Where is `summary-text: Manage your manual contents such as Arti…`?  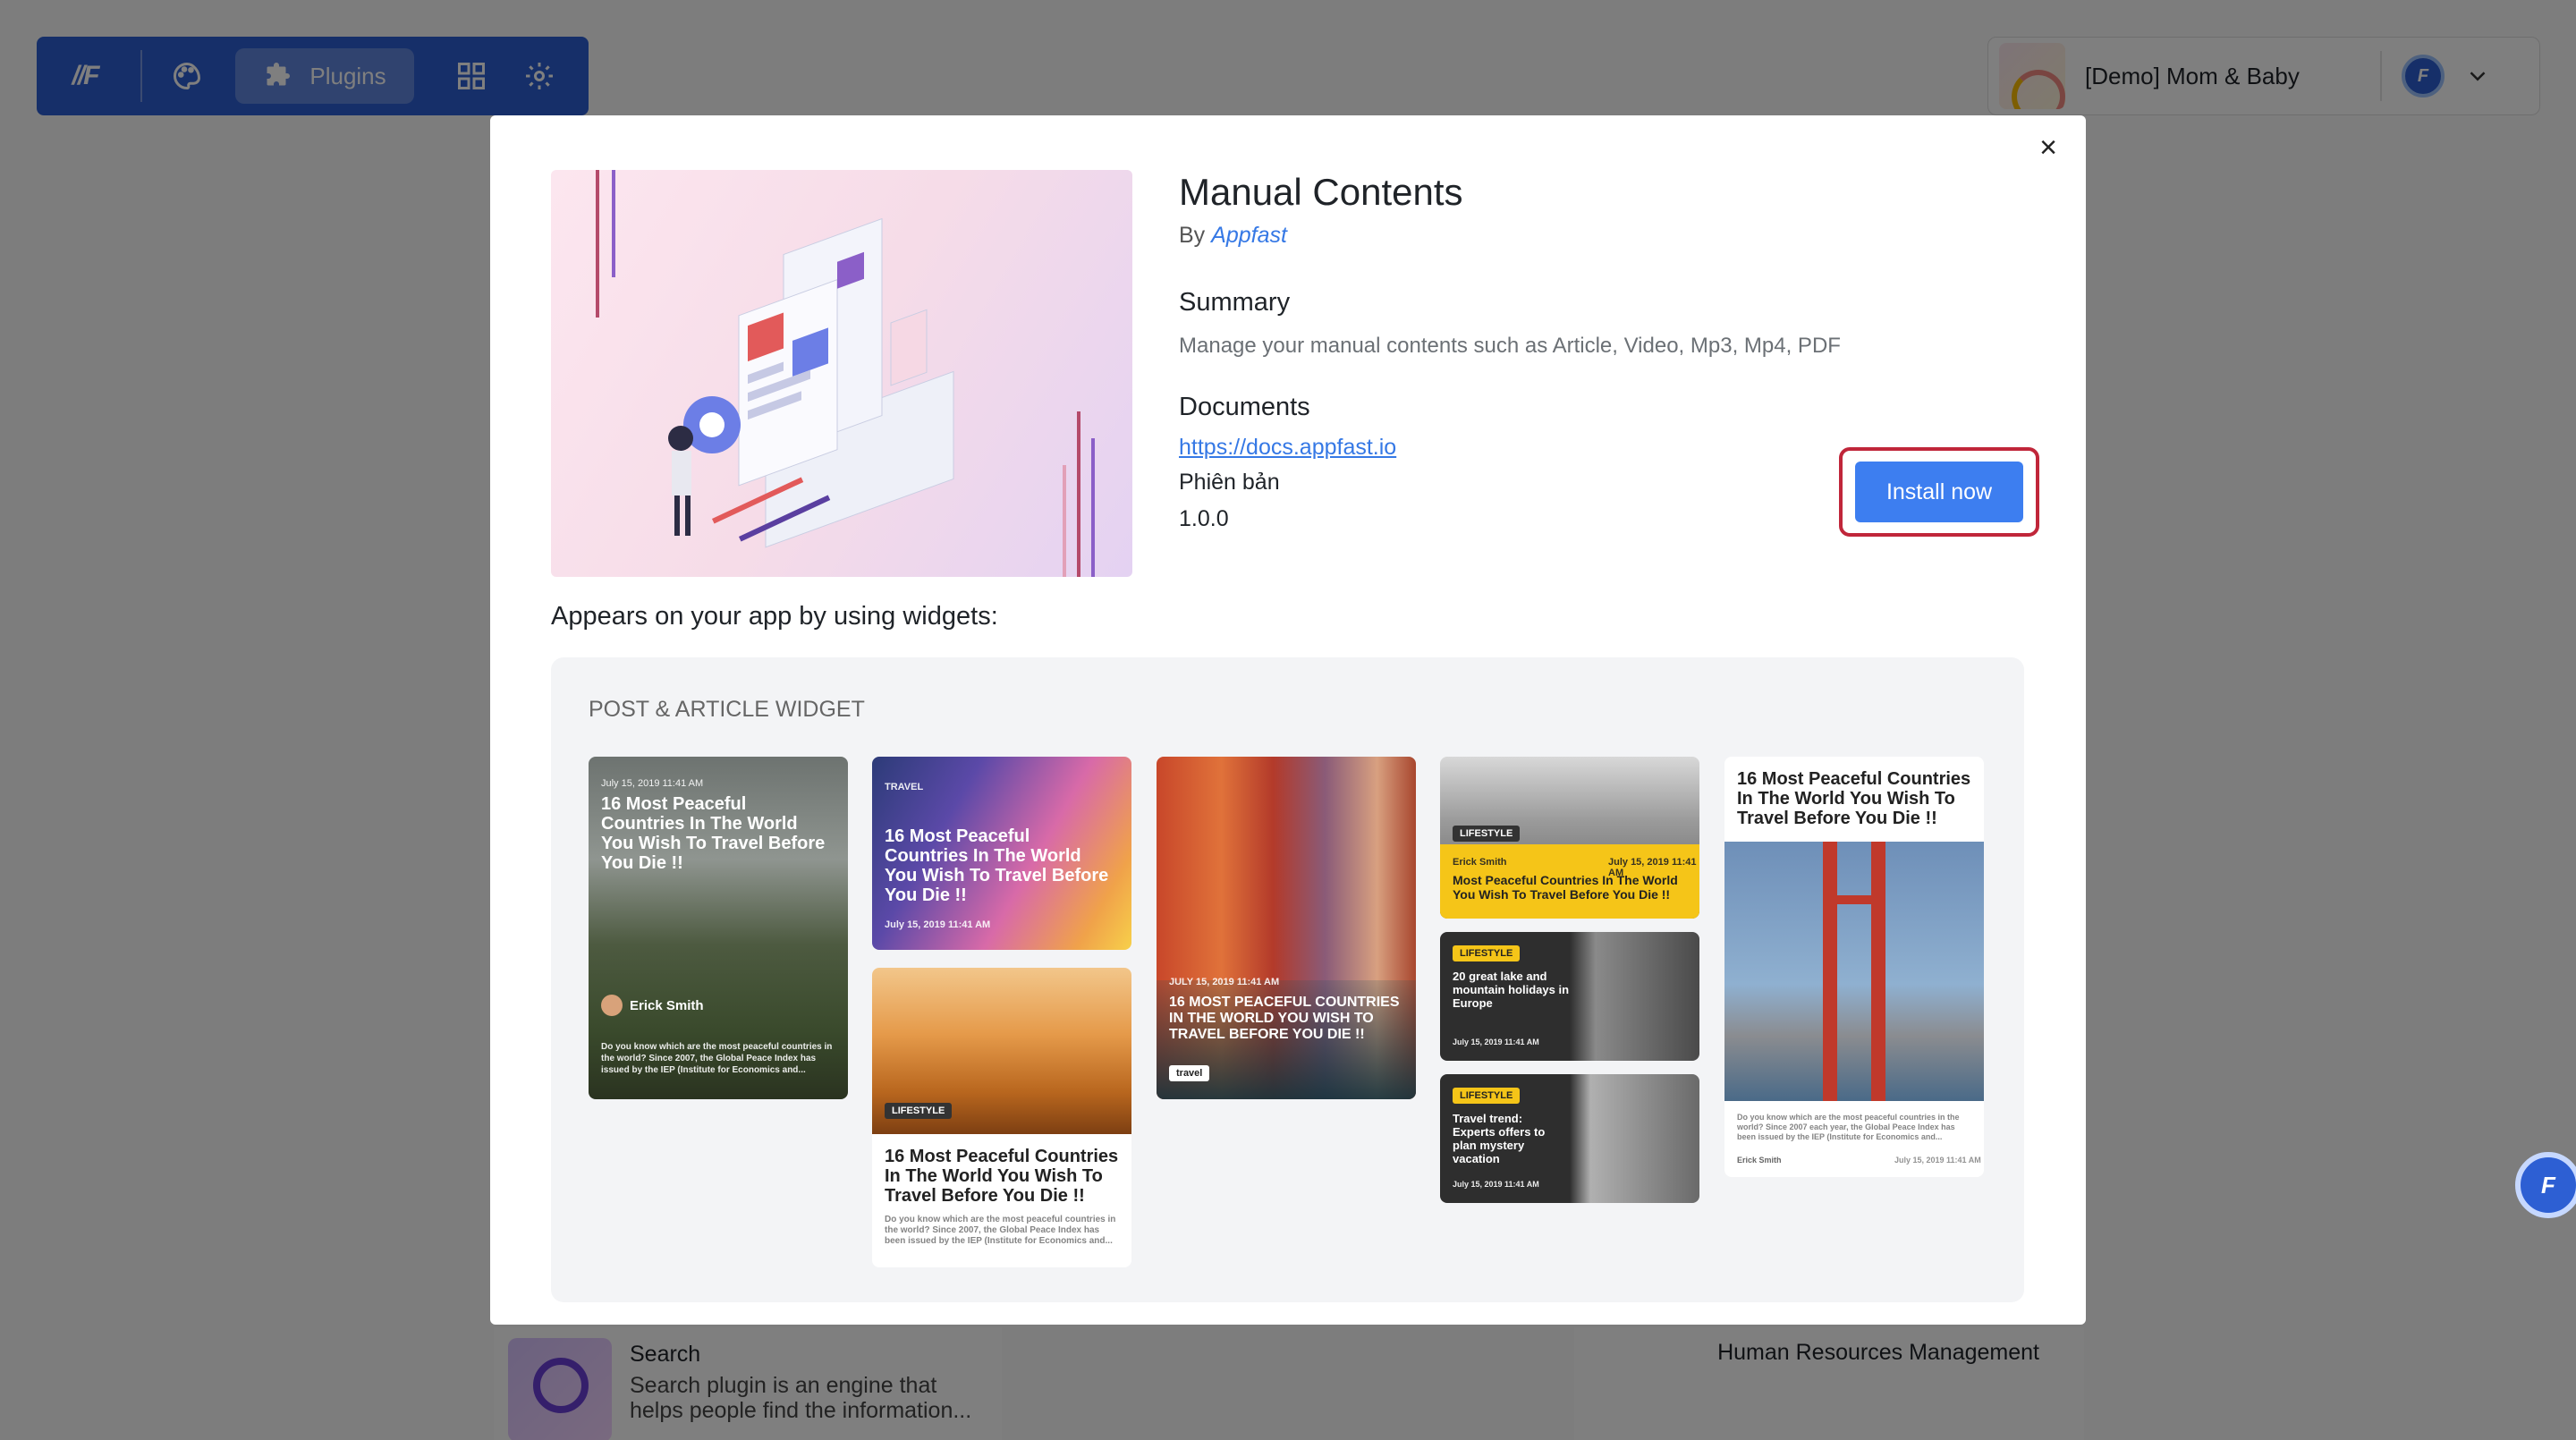
summary-text: Manage your manual contents such as Arti… is located at coordinates (1510, 346).